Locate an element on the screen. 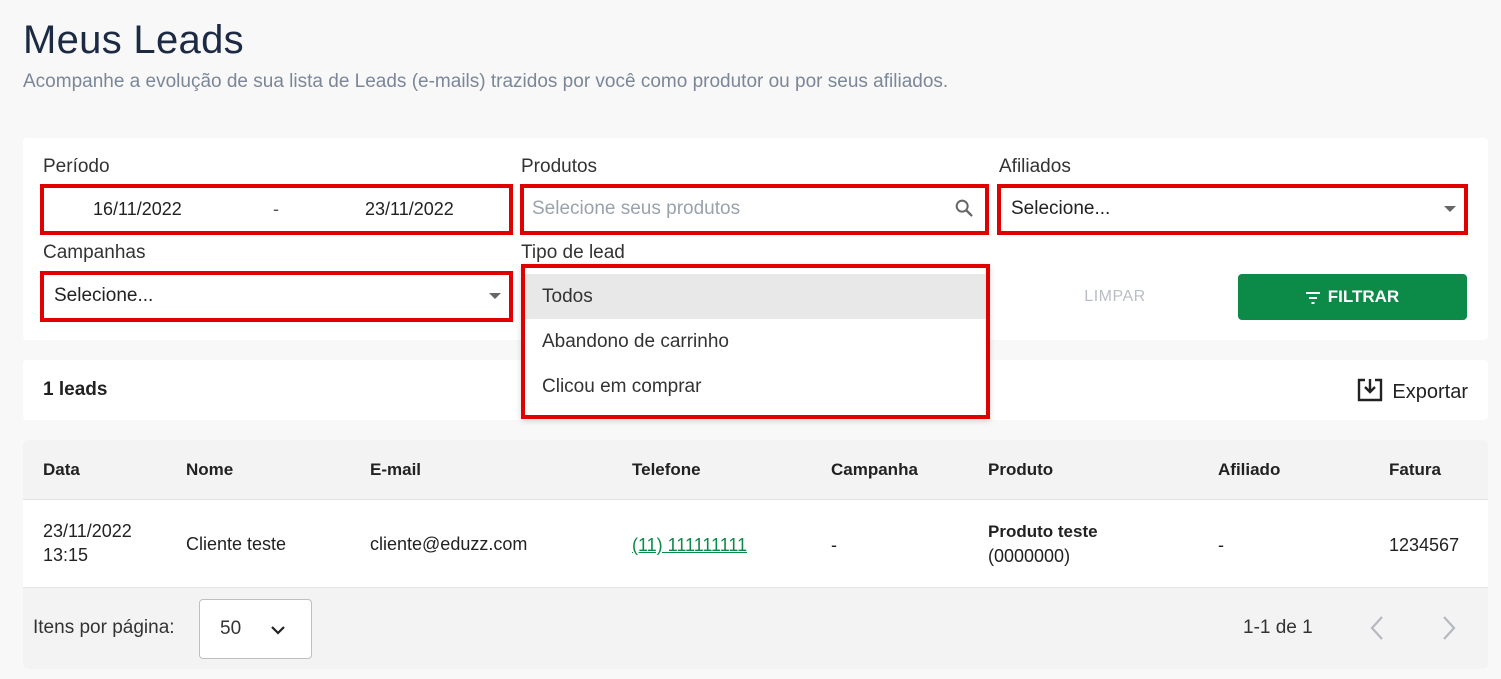 The image size is (1501, 679). cell-nome: Cliente teste is located at coordinates (236, 544).